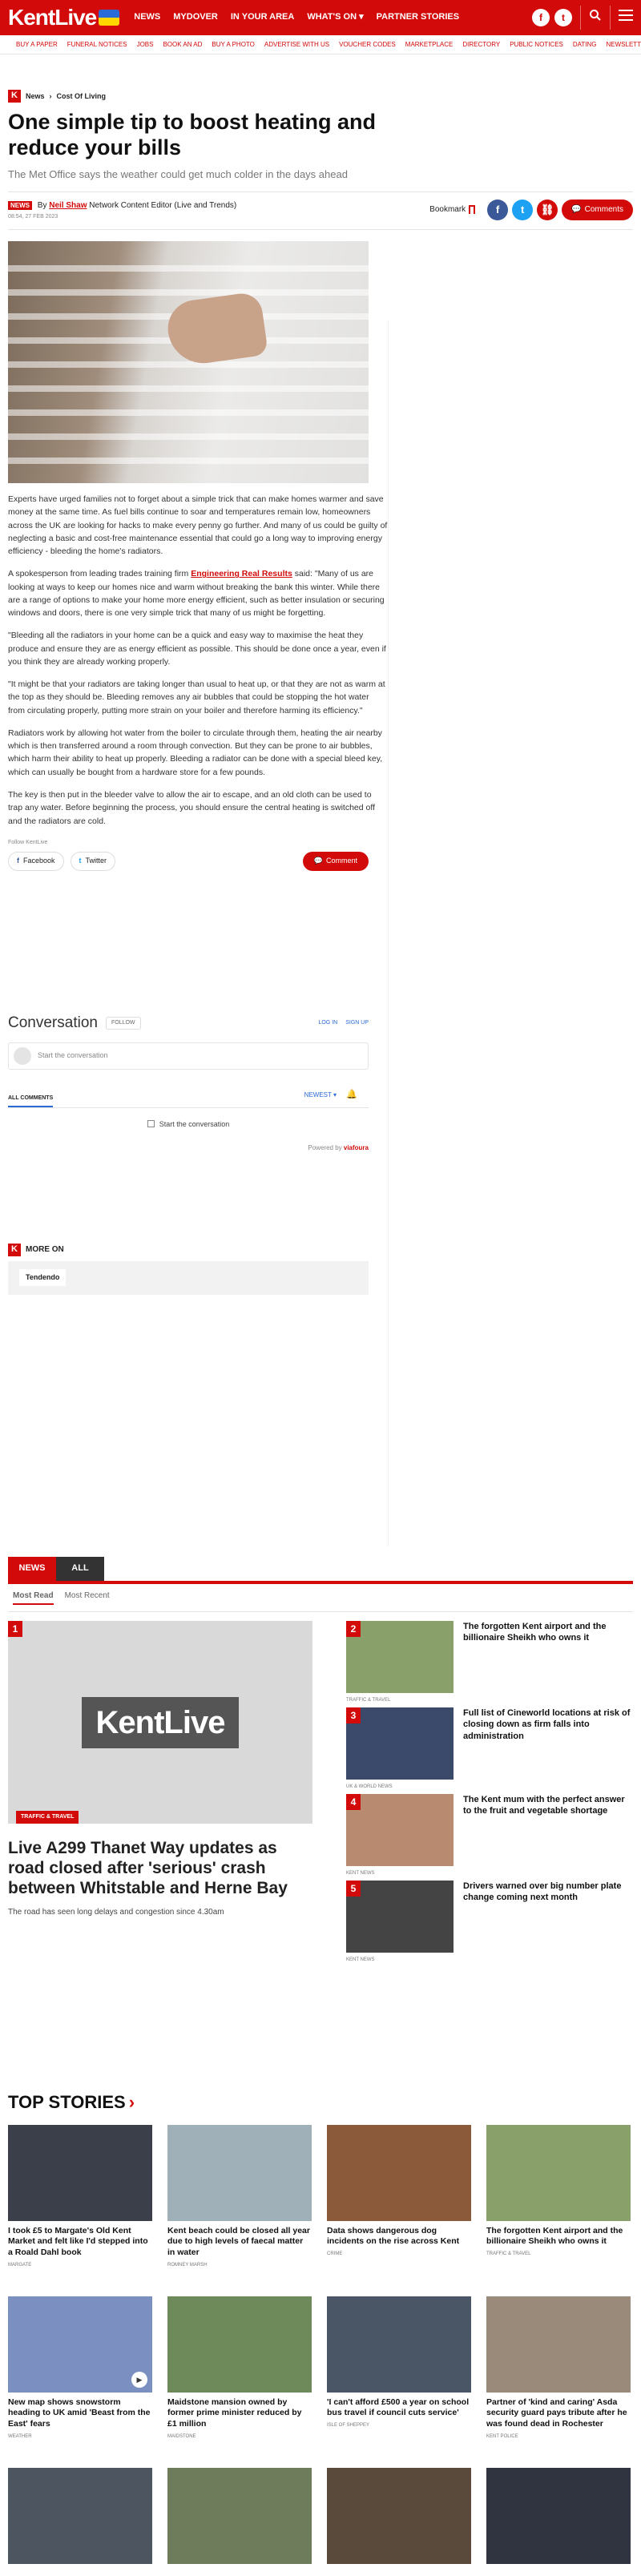  Describe the element at coordinates (188, 2265) in the screenshot. I see `story-category: ROMNEY MARSH` at that location.